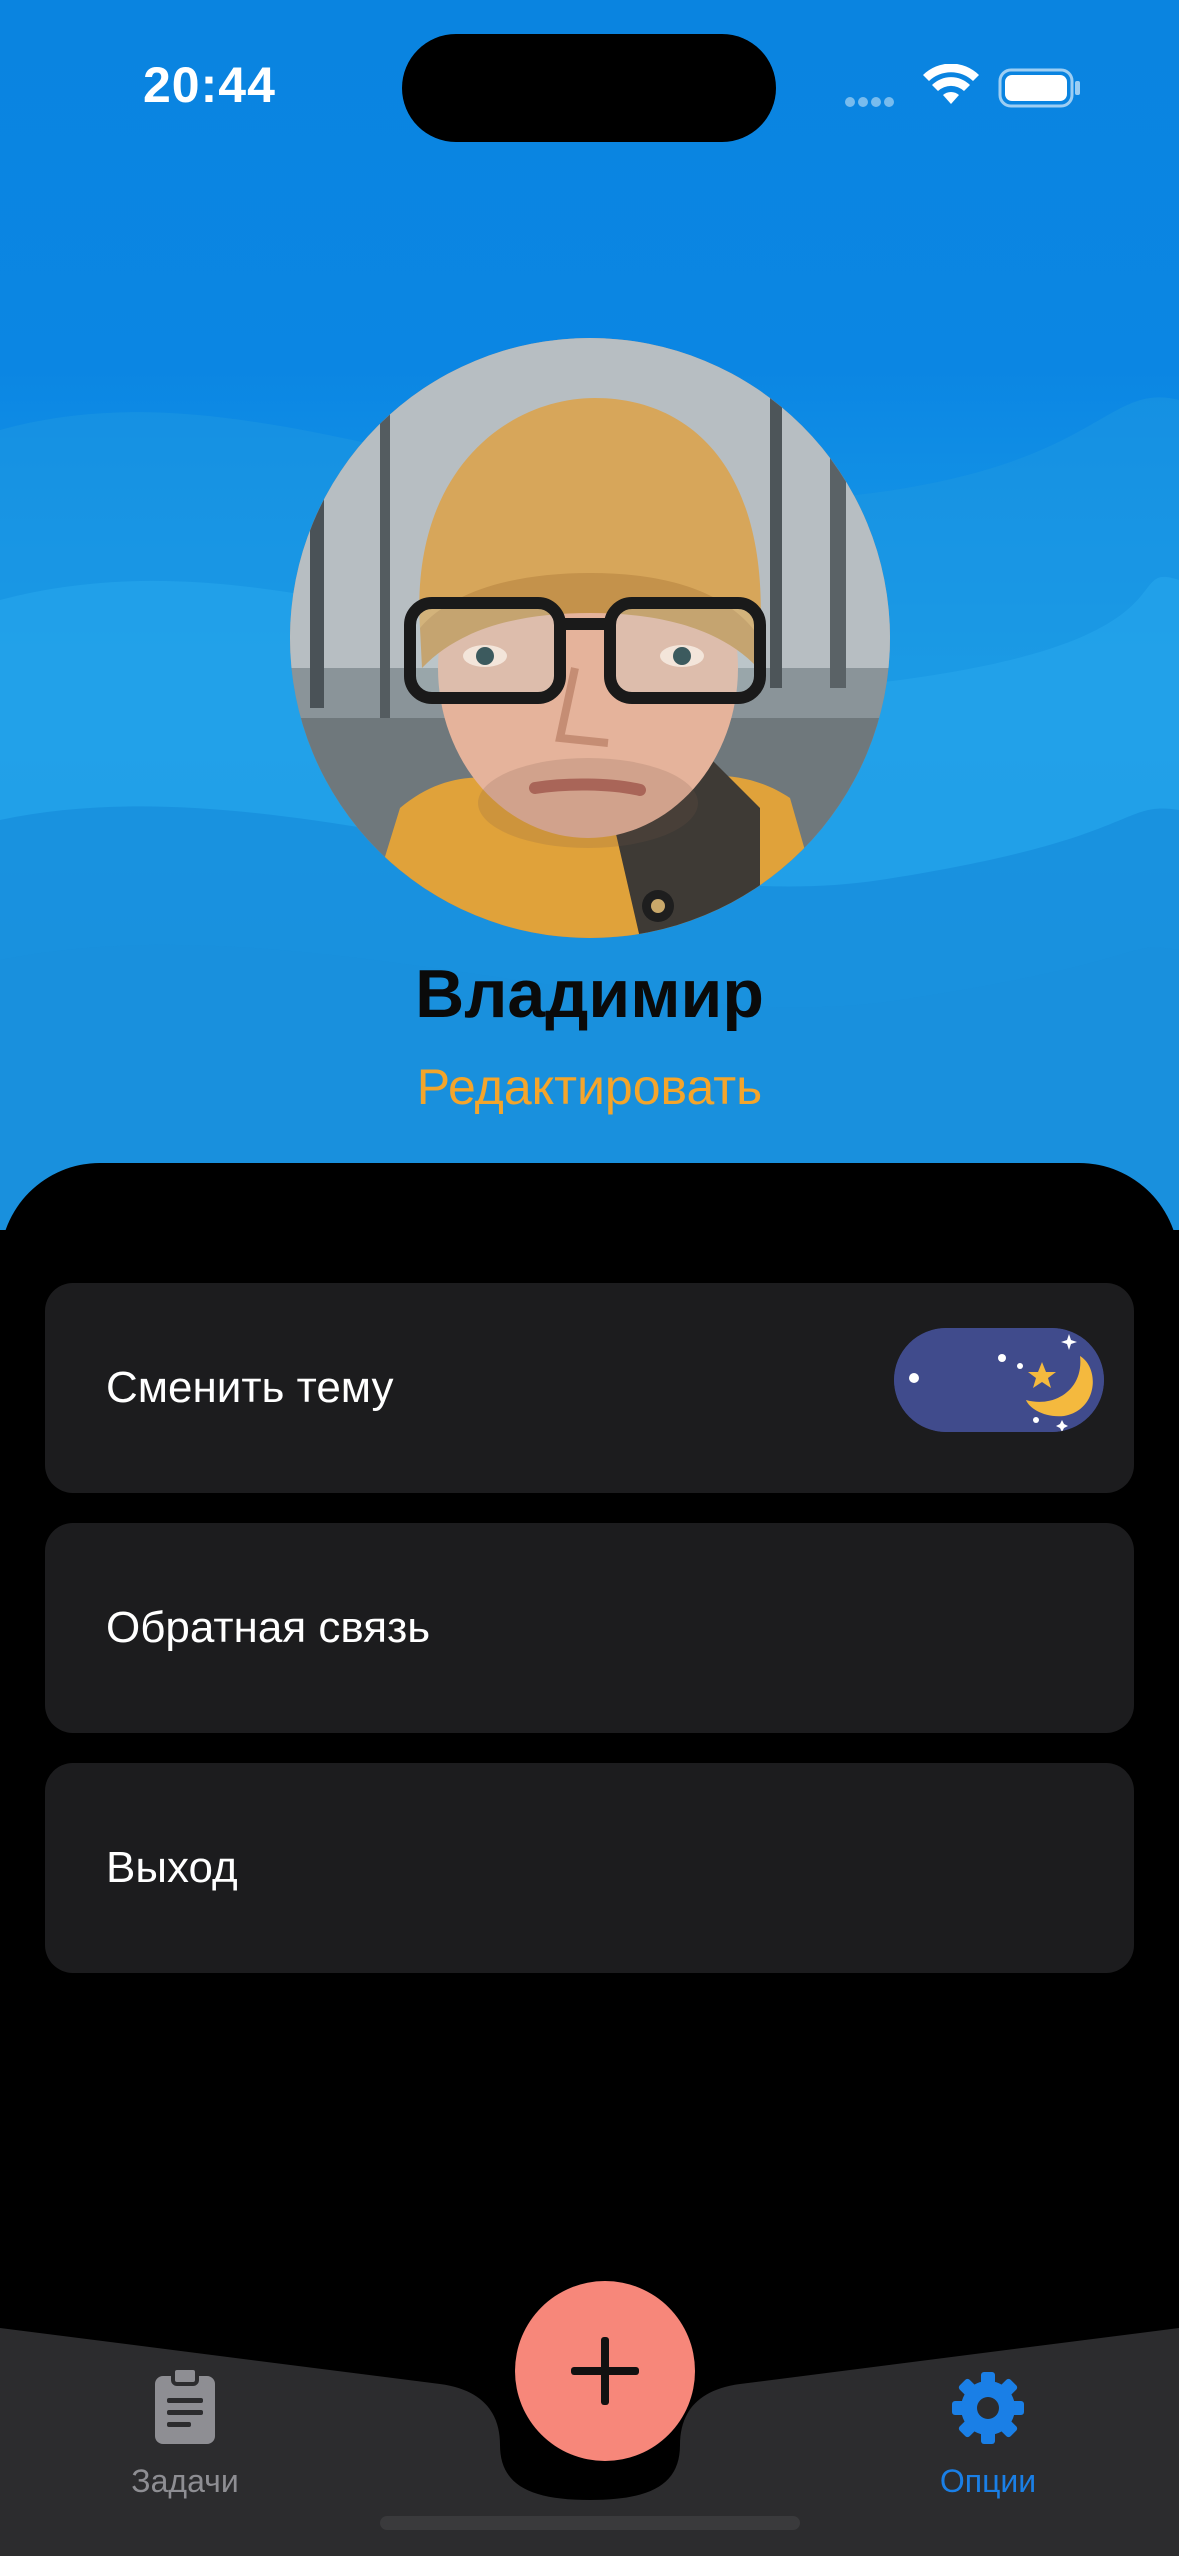 The image size is (1179, 2556). What do you see at coordinates (589, 1388) in the screenshot?
I see `settings-item-theme: Сменить тему` at bounding box center [589, 1388].